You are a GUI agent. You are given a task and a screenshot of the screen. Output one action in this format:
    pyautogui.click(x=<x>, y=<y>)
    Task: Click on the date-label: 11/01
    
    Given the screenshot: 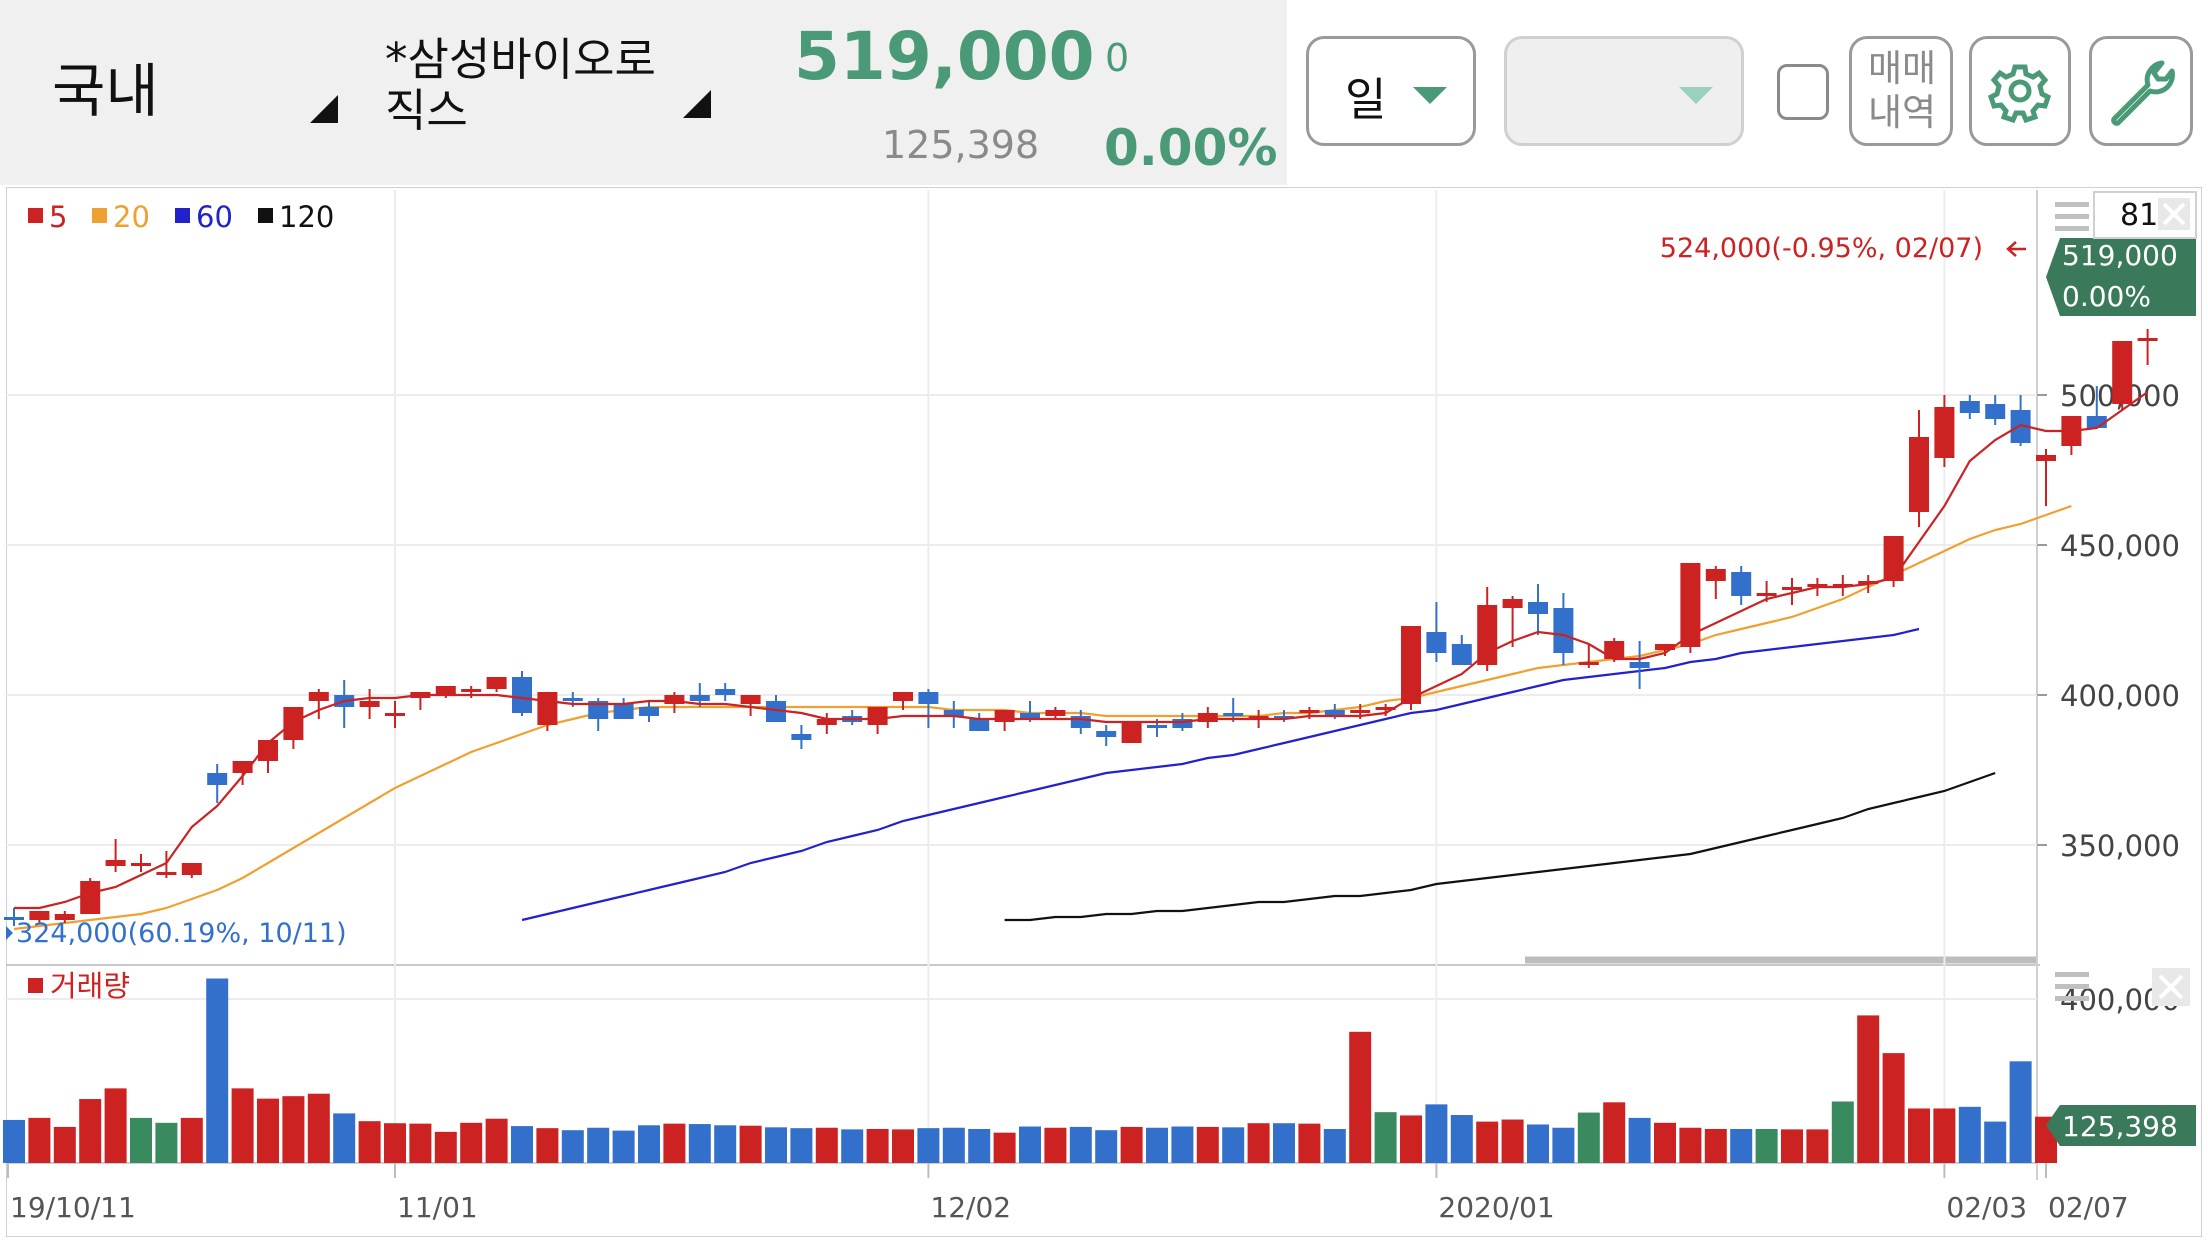 What is the action you would take?
    pyautogui.click(x=437, y=1207)
    